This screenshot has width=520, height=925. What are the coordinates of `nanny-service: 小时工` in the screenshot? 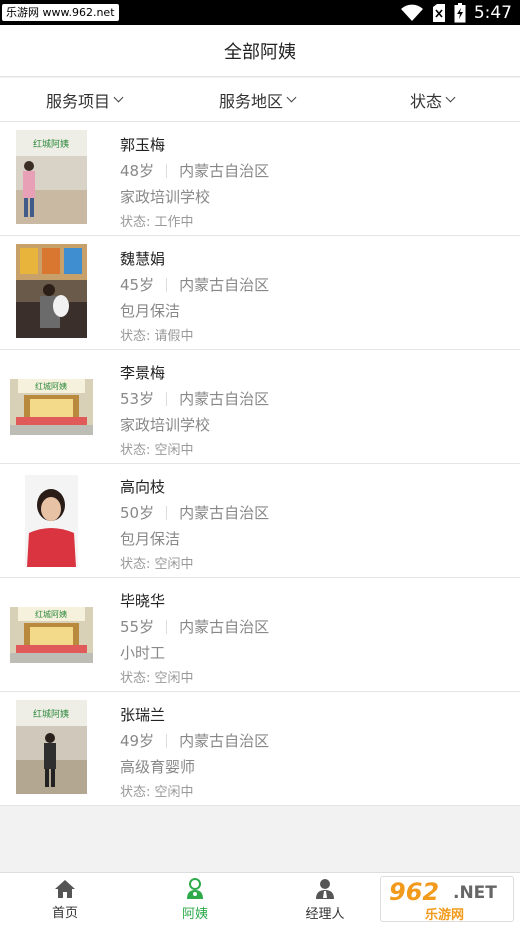 It's located at (143, 653).